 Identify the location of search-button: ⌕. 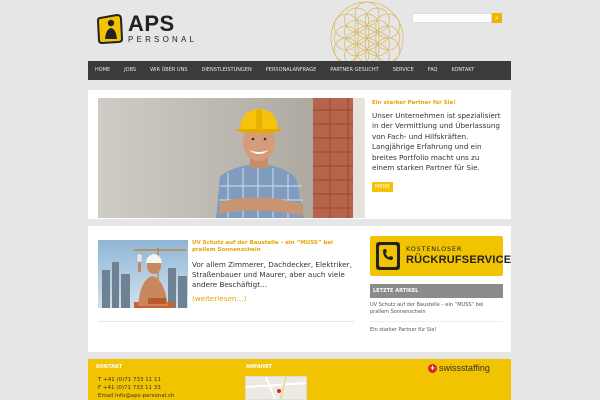
(497, 18).